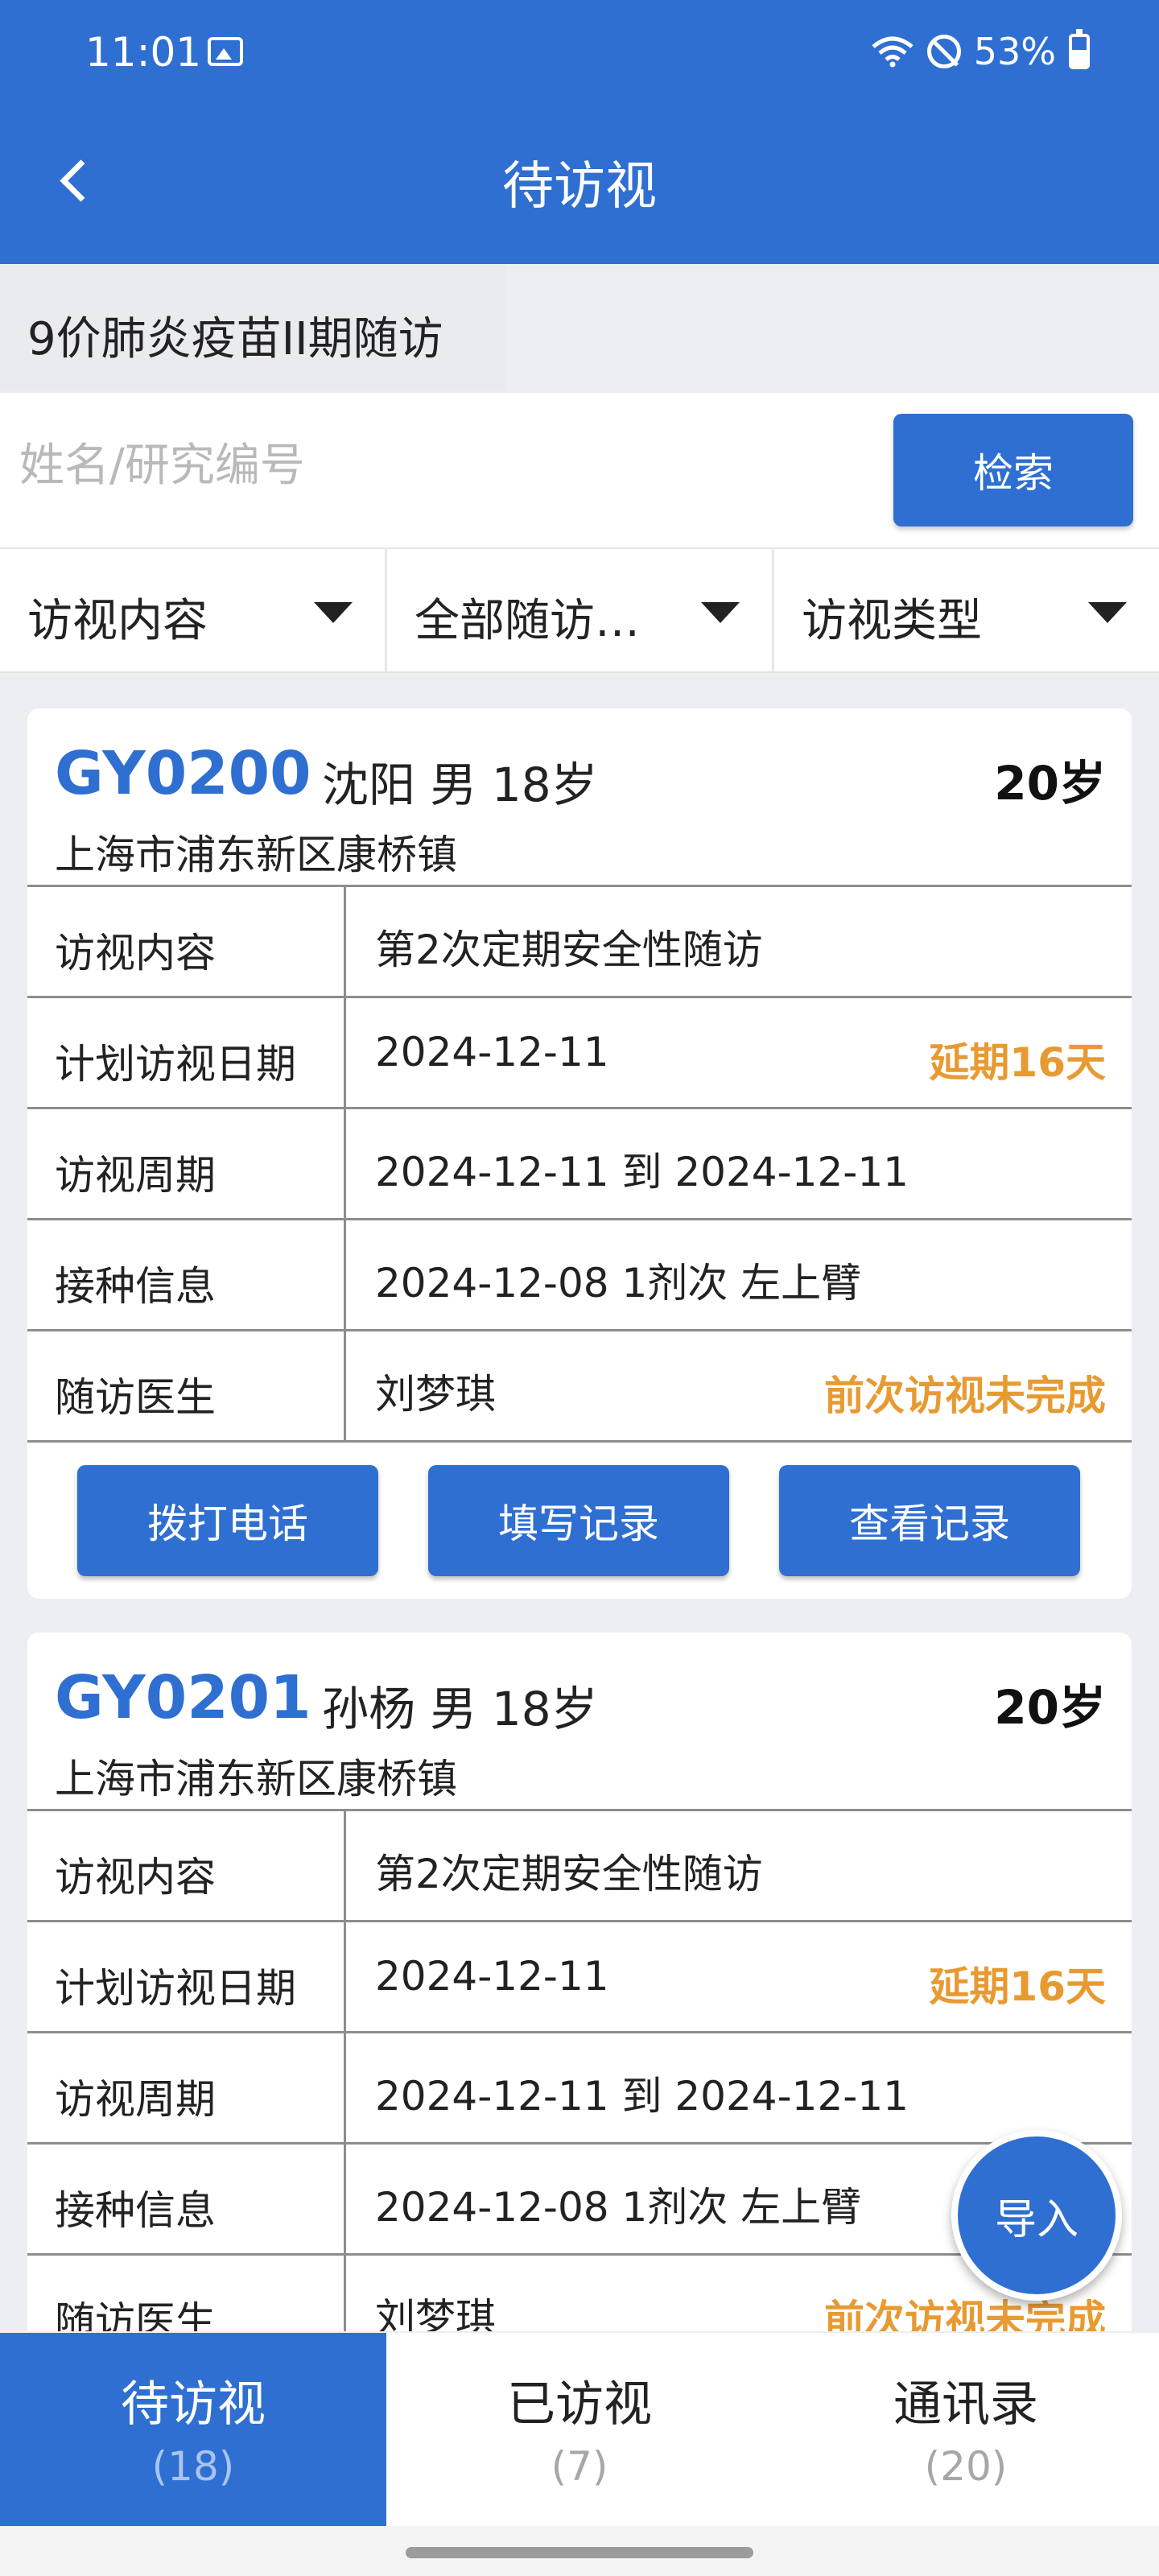 The image size is (1159, 2576). I want to click on info-row: 接种信息 2024-12-08 1剂次 左上臂, so click(579, 1275).